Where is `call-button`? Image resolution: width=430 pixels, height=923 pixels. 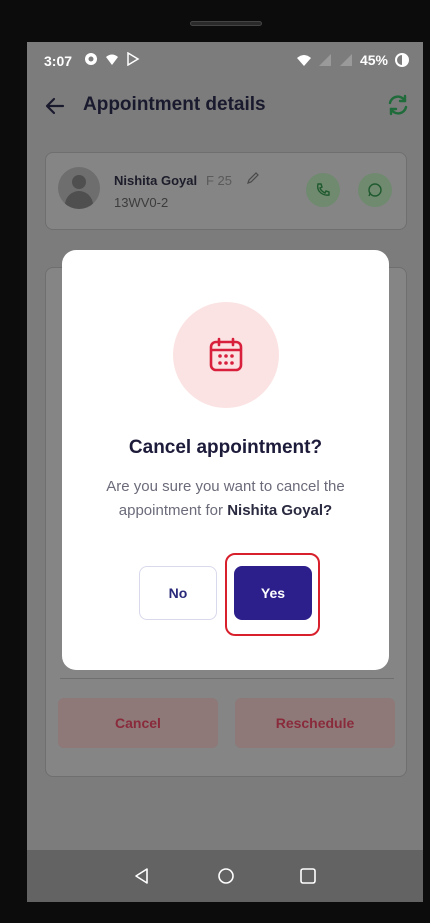 call-button is located at coordinates (323, 190).